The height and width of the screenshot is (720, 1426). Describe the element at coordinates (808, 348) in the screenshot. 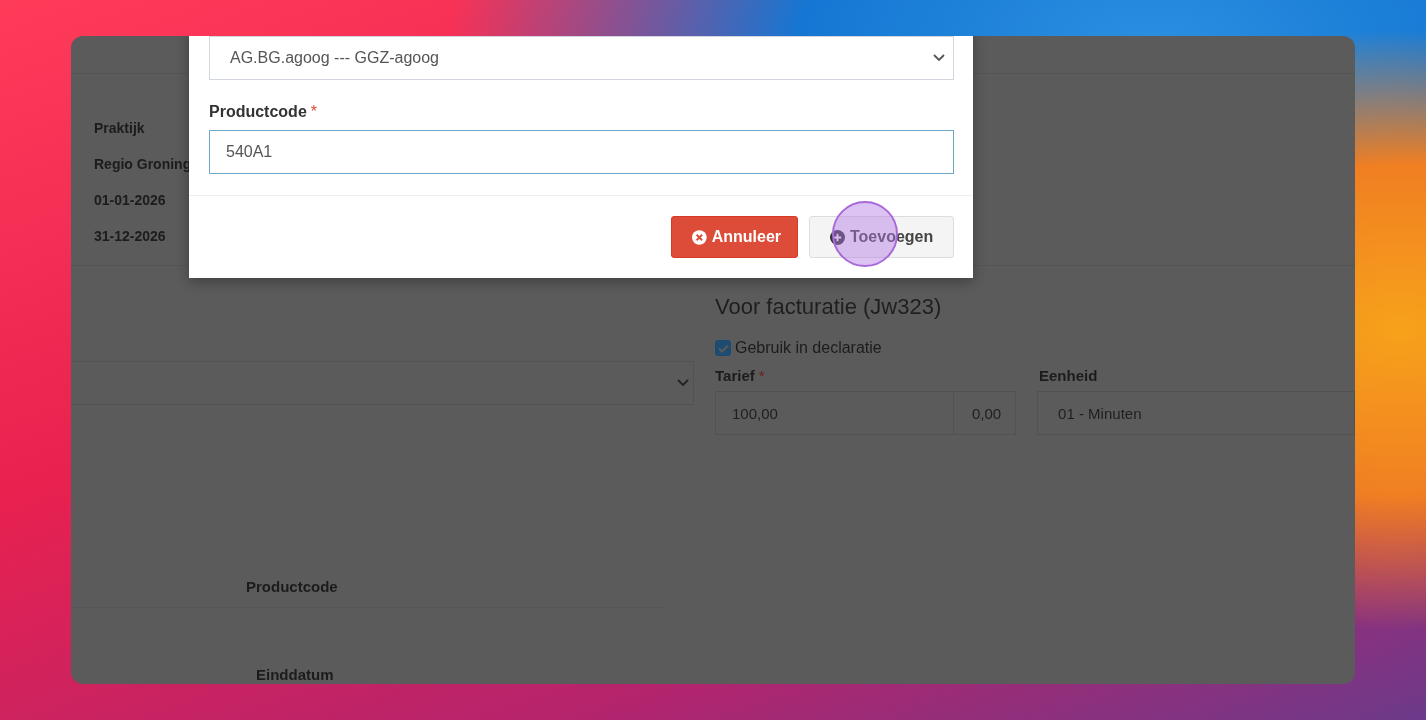

I see `checkbox-label: Gebruik in declaratie` at that location.